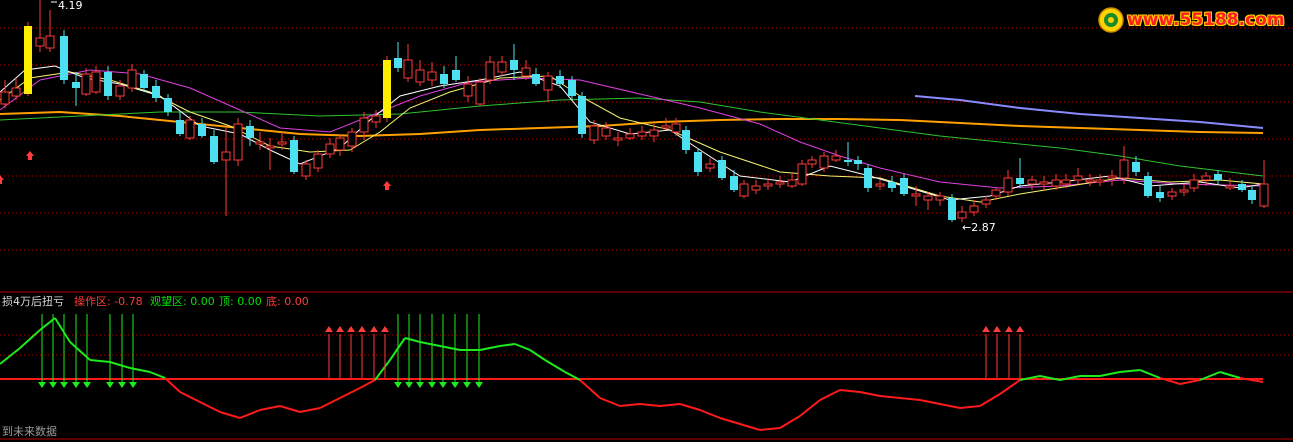  What do you see at coordinates (108, 301) in the screenshot?
I see `indicator-field-operate: 操作区: -0.78` at bounding box center [108, 301].